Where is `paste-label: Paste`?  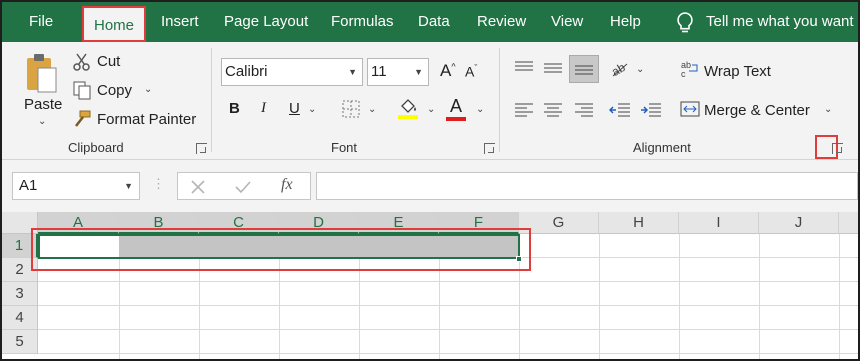 paste-label: Paste is located at coordinates (43, 104).